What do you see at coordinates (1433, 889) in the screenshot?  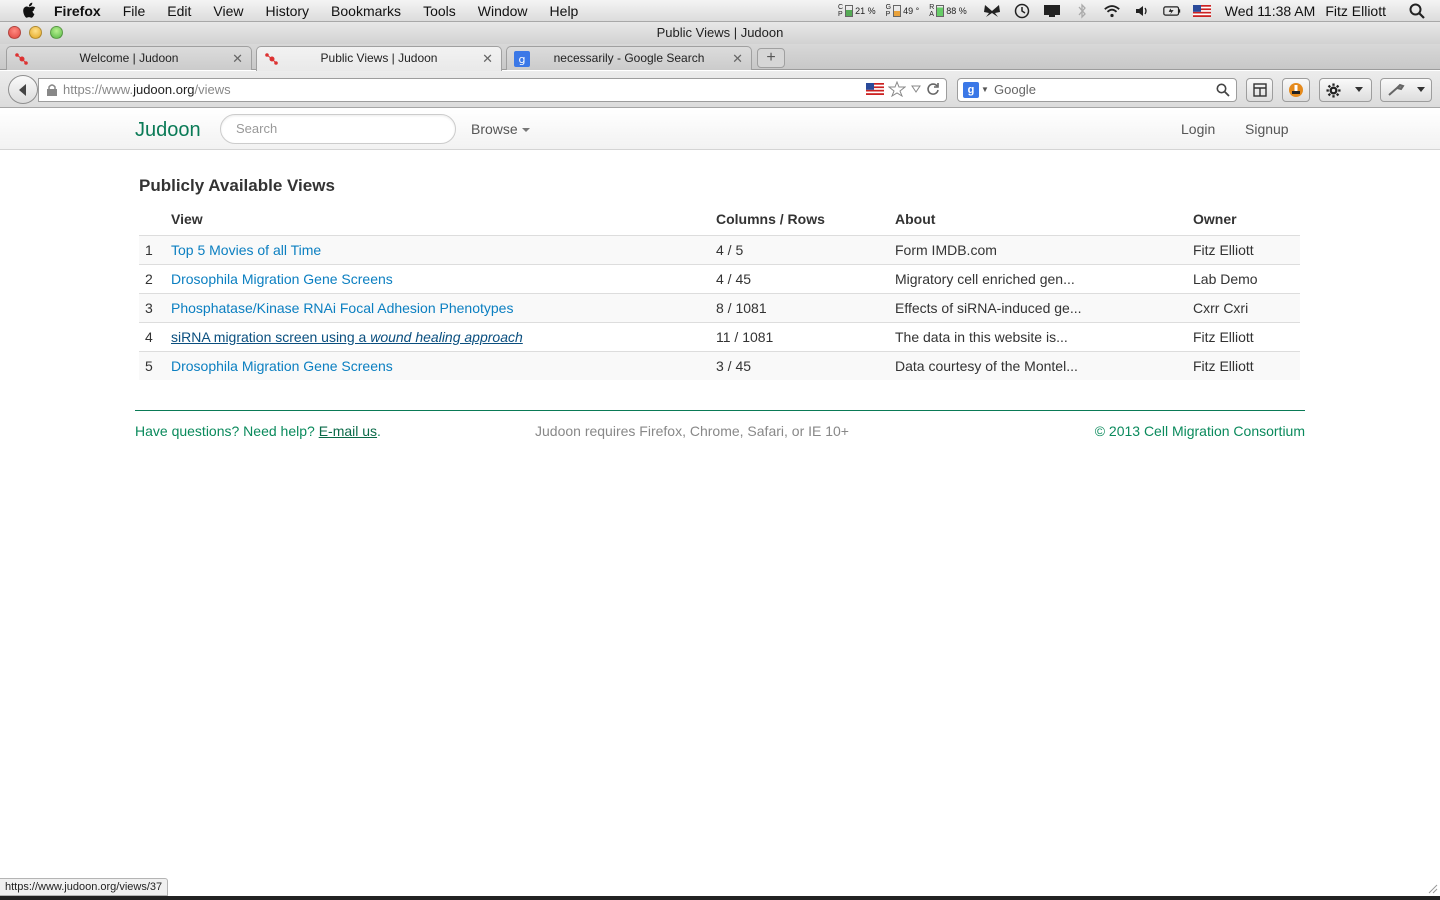 I see `resize-grip-icon` at bounding box center [1433, 889].